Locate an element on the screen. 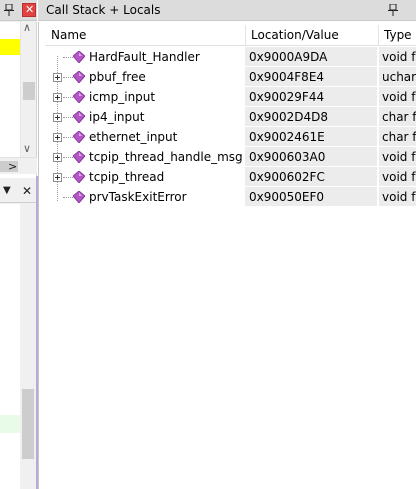  location-cell: 0x900603A0 is located at coordinates (311, 157).